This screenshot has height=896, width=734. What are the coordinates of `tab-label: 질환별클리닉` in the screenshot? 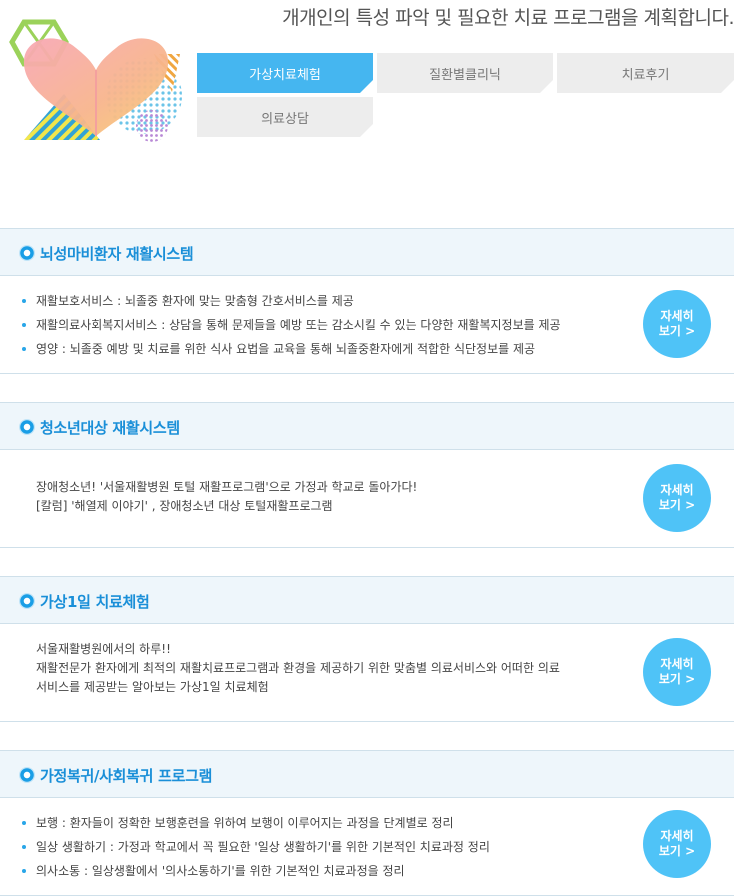 It's located at (465, 75).